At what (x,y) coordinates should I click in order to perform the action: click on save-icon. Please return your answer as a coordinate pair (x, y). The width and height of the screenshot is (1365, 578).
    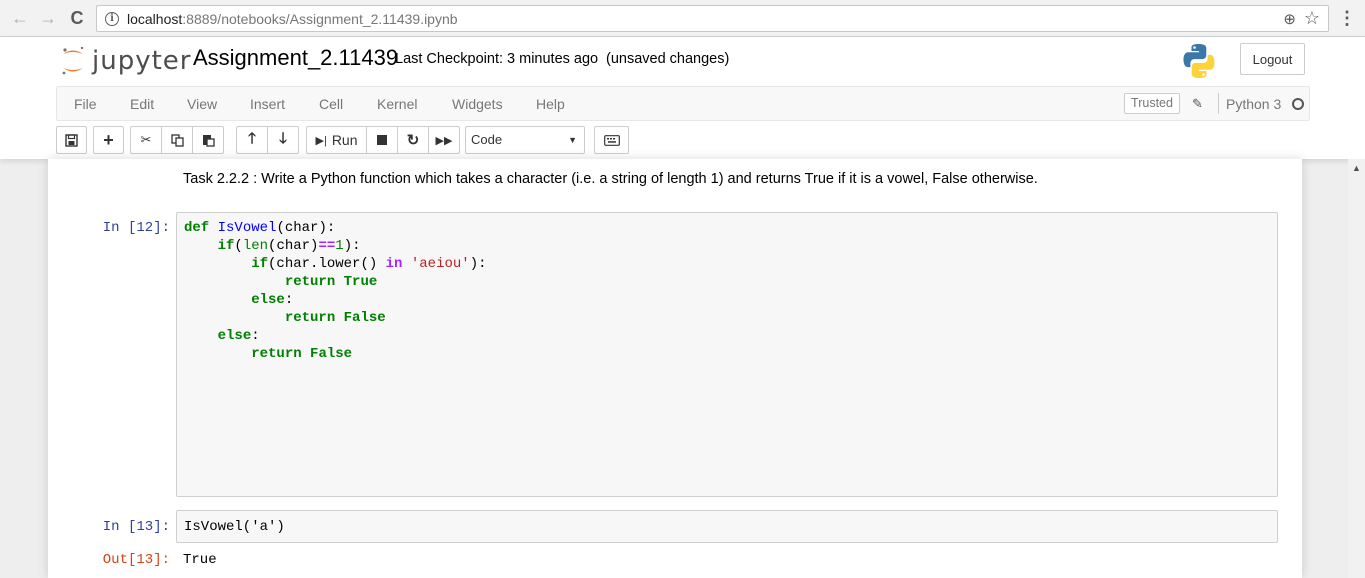
    Looking at the image, I should click on (71, 140).